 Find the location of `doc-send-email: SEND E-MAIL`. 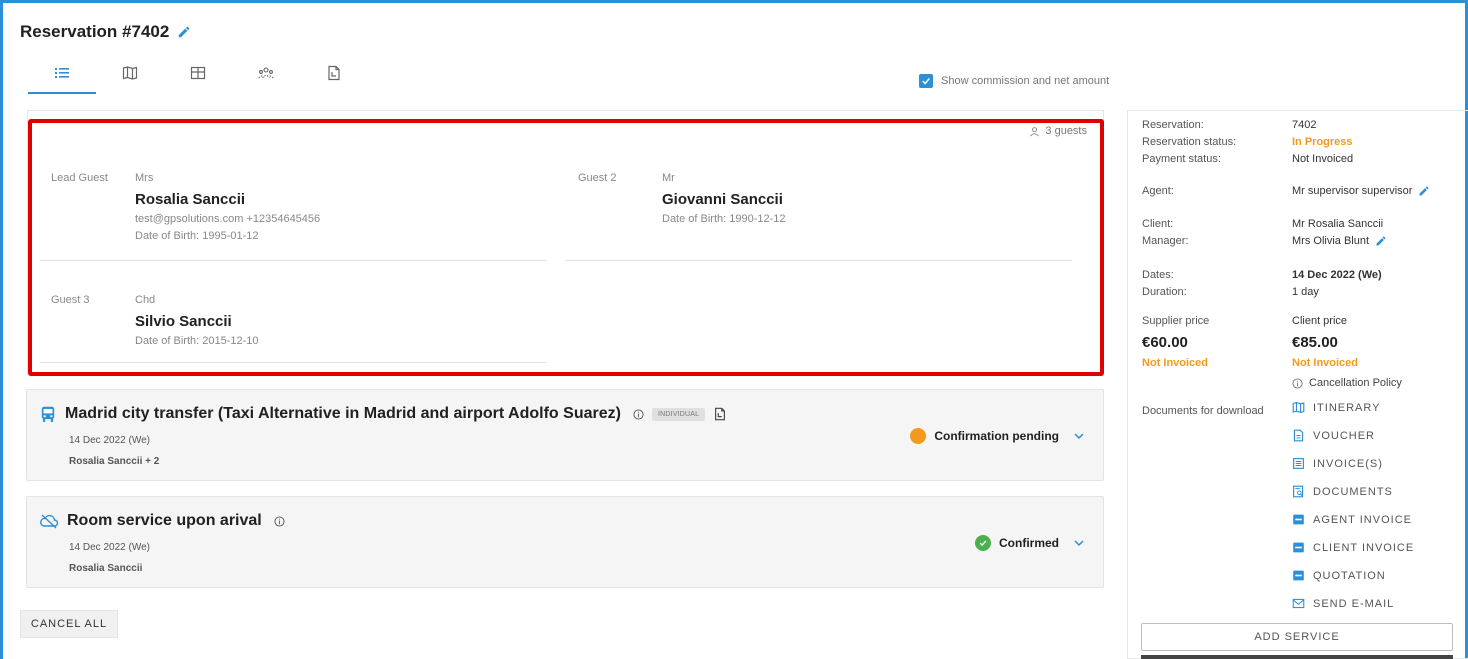

doc-send-email: SEND E-MAIL is located at coordinates (1343, 603).